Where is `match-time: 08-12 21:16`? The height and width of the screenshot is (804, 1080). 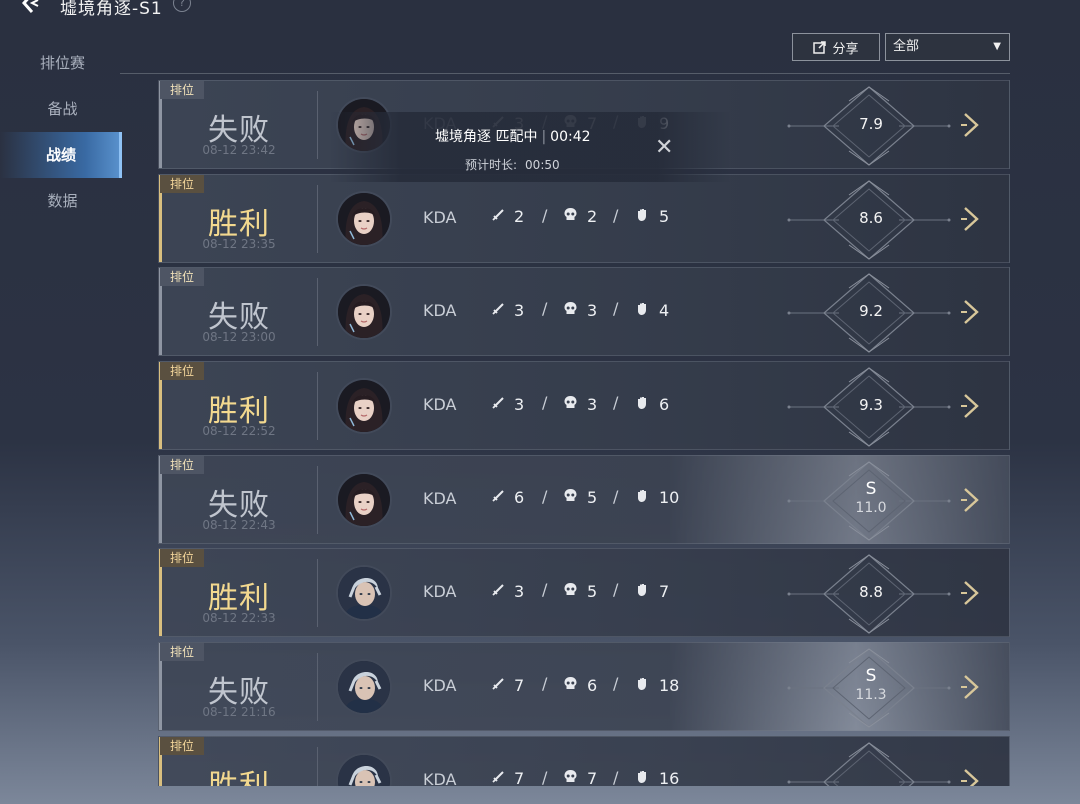 match-time: 08-12 21:16 is located at coordinates (239, 712).